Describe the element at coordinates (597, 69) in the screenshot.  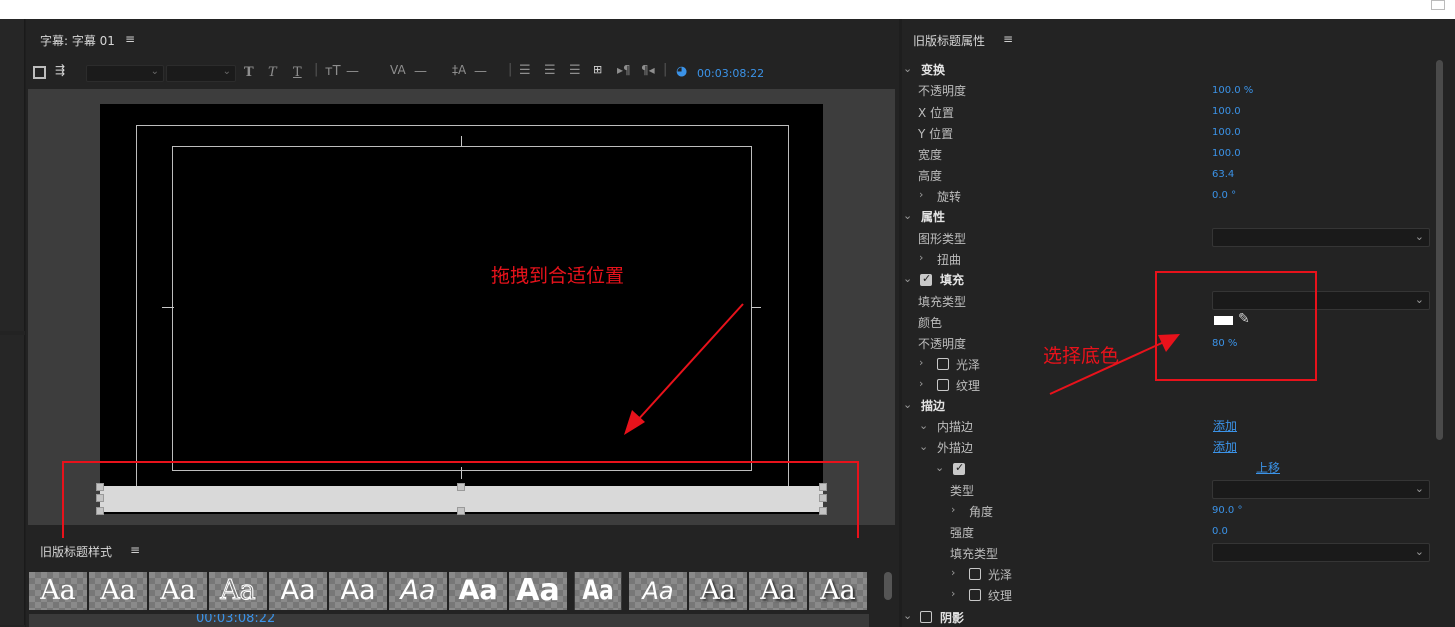
I see `tab-ruler-icon: ⊞` at that location.